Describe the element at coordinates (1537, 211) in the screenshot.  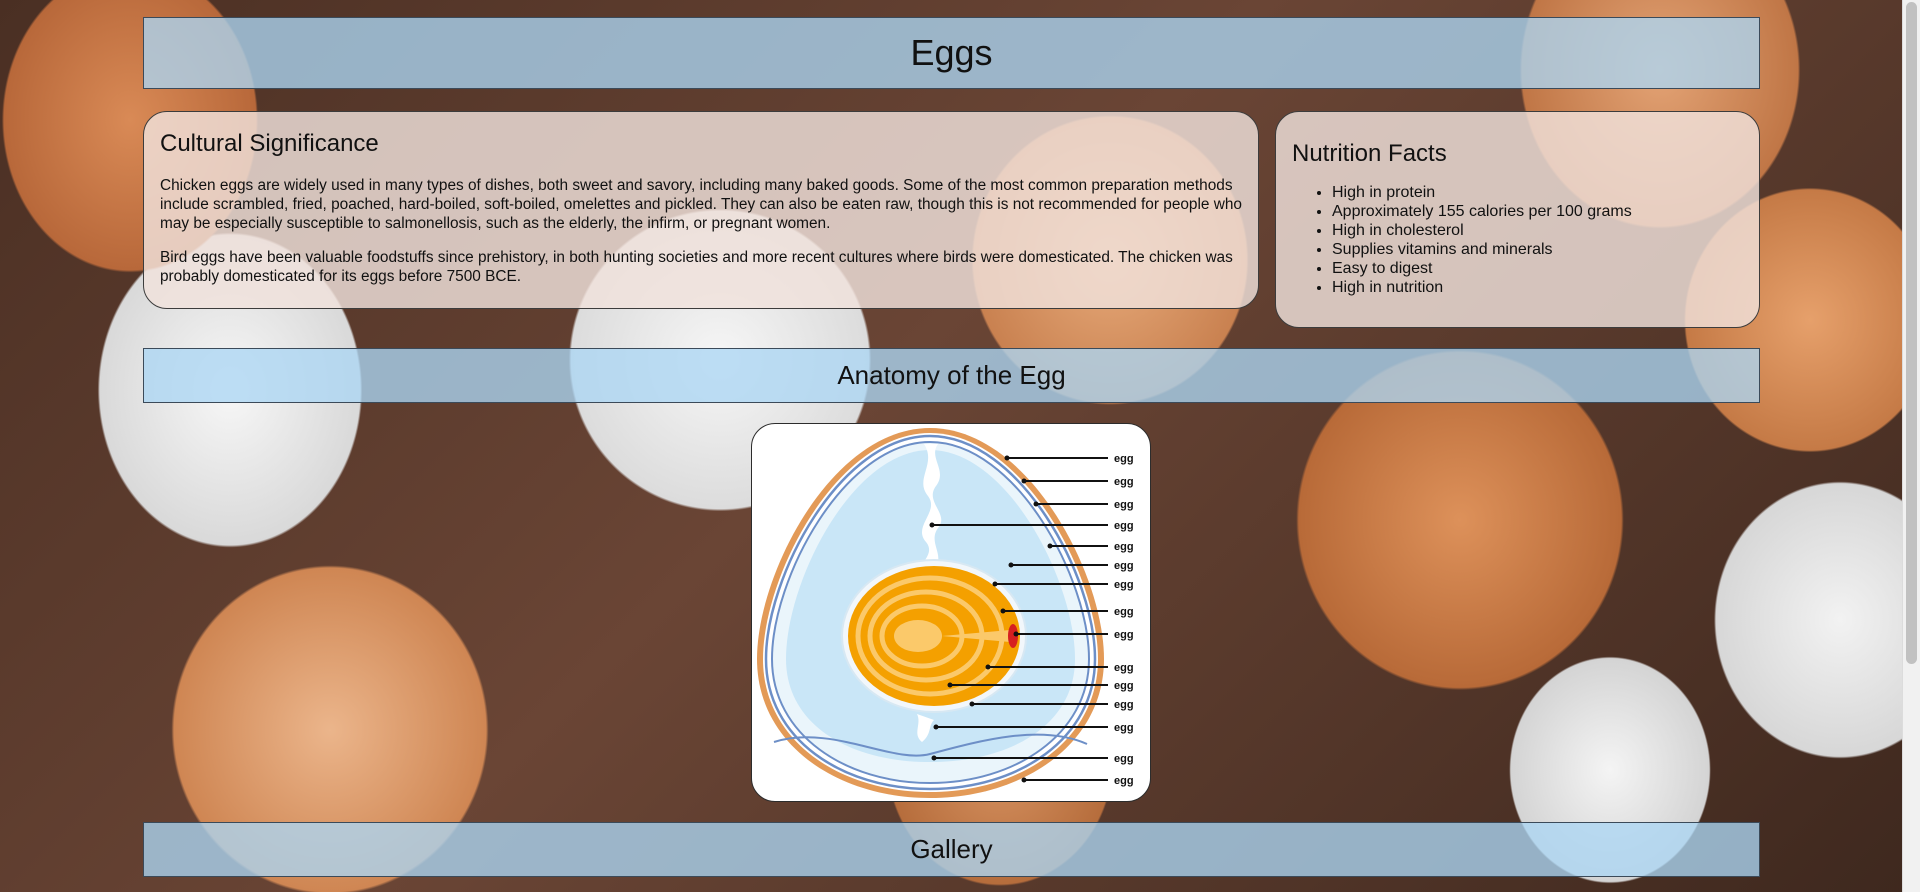
I see `nutrition-fact-item: Approximately 155 calories per 100 grams` at that location.